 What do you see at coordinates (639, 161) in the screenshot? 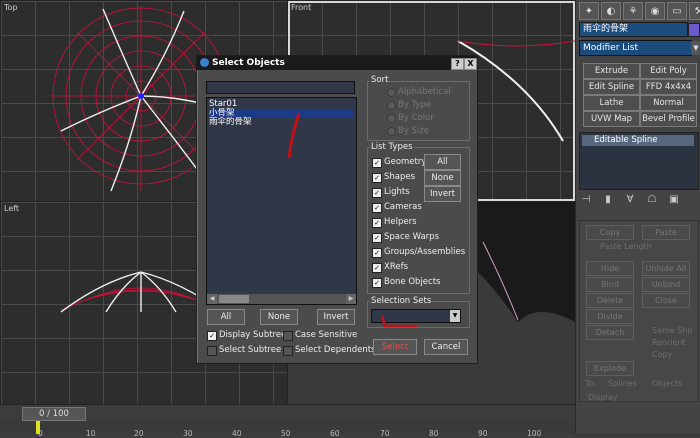
I see `modifier-stack: Editable Spline` at bounding box center [639, 161].